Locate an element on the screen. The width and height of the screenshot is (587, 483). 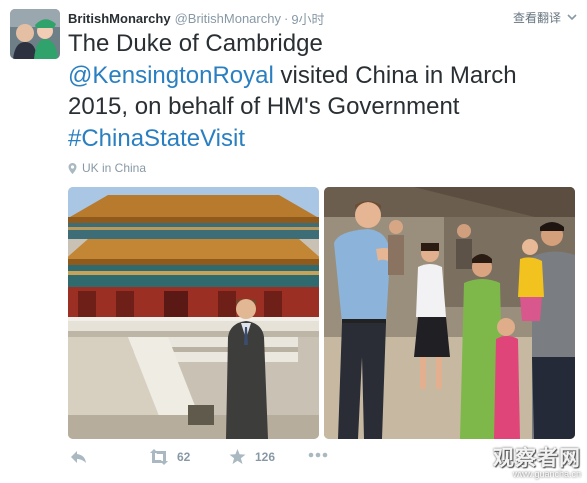
retweet-icon is located at coordinates (159, 457).